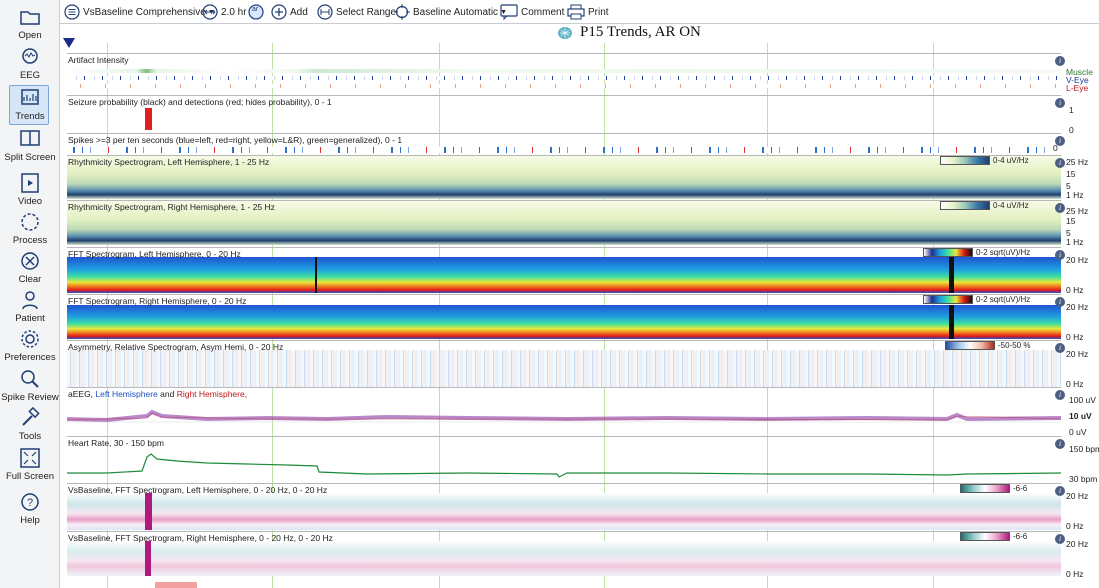 The height and width of the screenshot is (588, 1099). Describe the element at coordinates (234, 12) in the screenshot. I see `duration-label: 2.0 hr` at that location.